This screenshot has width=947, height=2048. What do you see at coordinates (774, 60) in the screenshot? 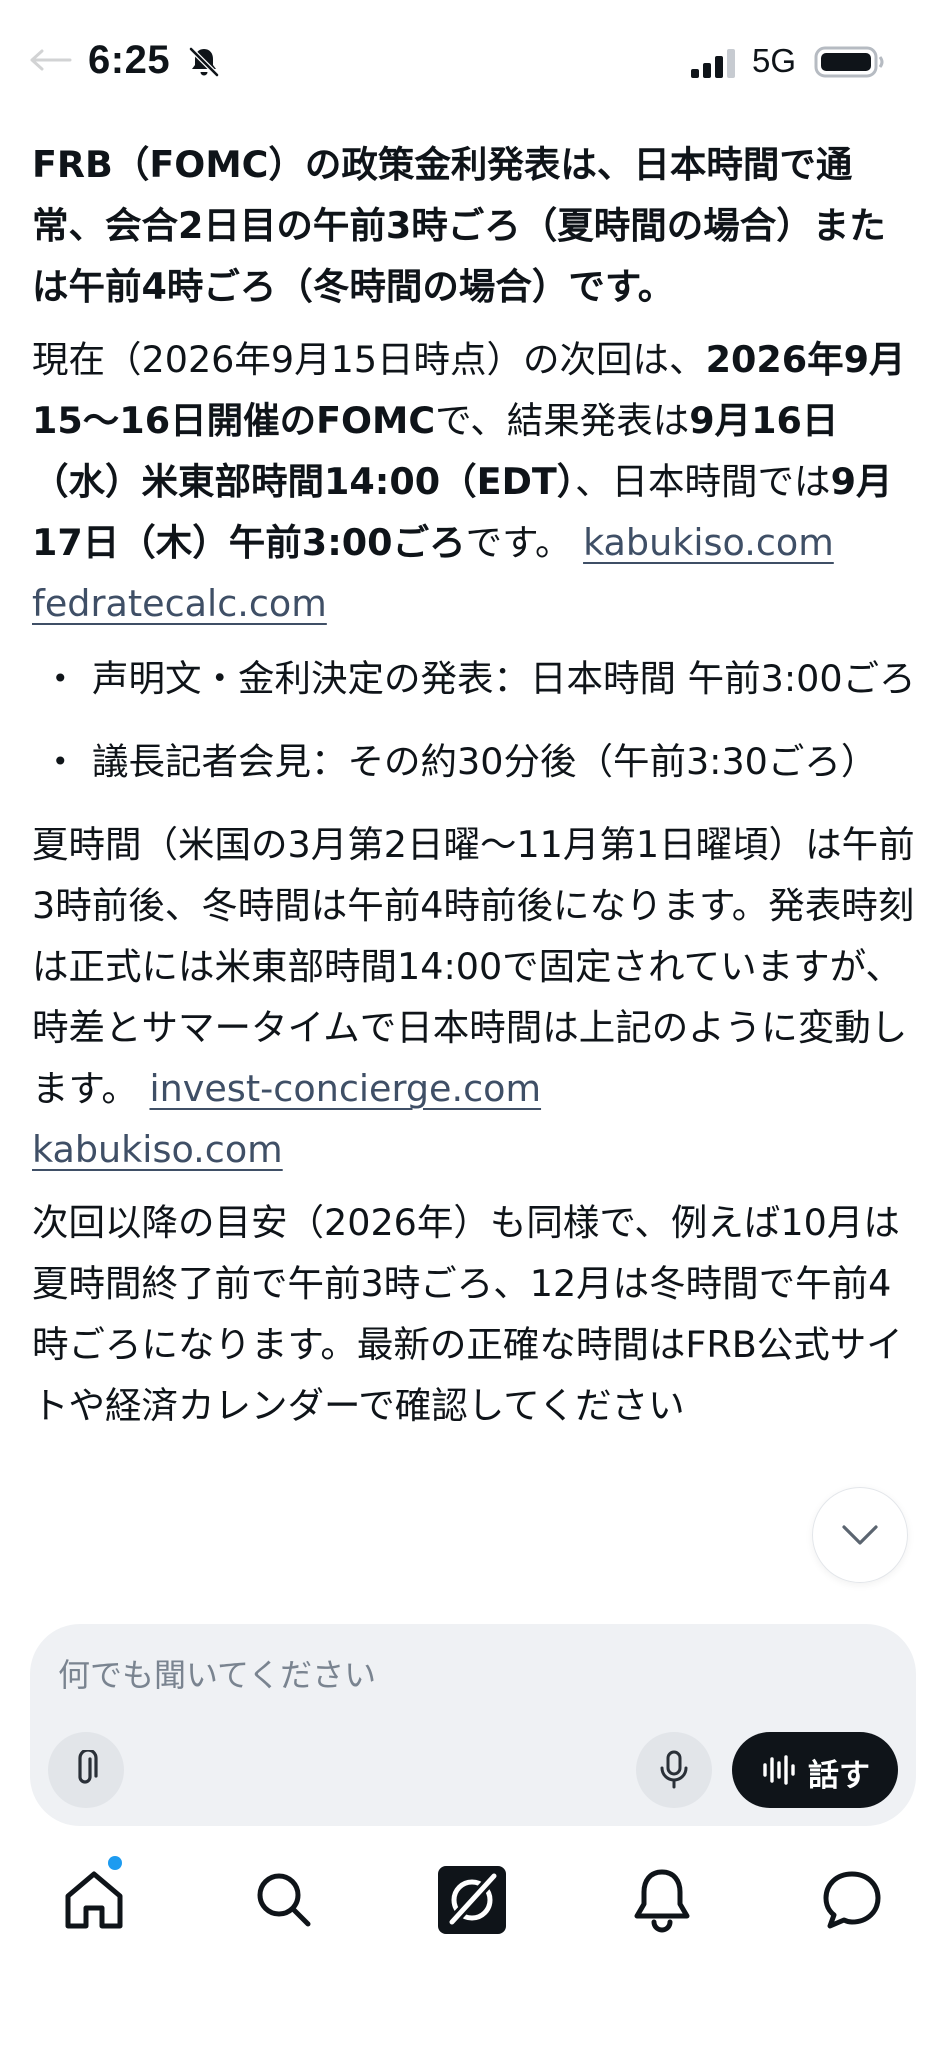
I see `network-type: 5G` at bounding box center [774, 60].